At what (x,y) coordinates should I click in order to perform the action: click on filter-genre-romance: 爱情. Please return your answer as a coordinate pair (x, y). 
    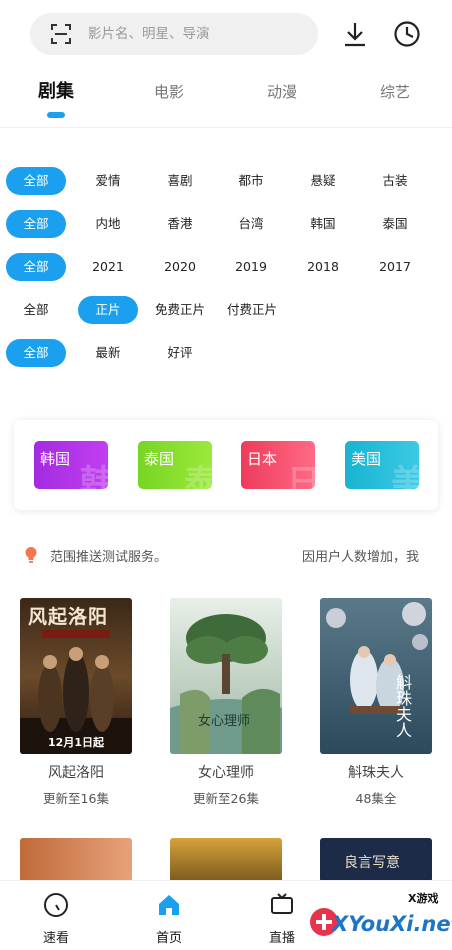
    Looking at the image, I should click on (108, 181).